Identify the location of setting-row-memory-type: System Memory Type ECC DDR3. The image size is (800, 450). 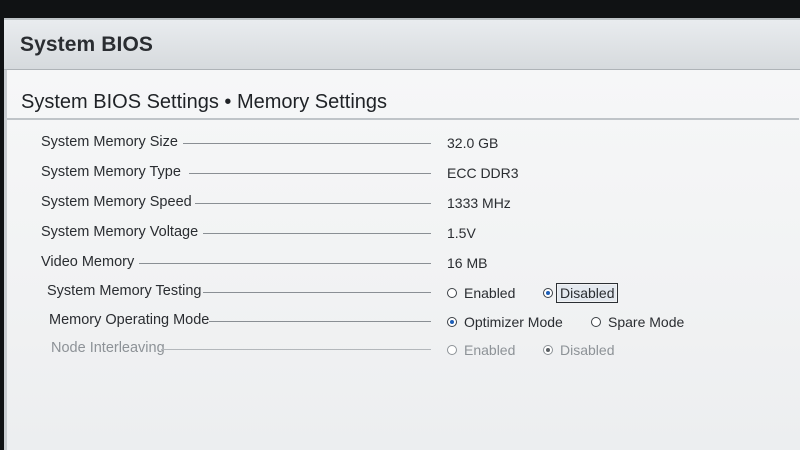
(403, 173).